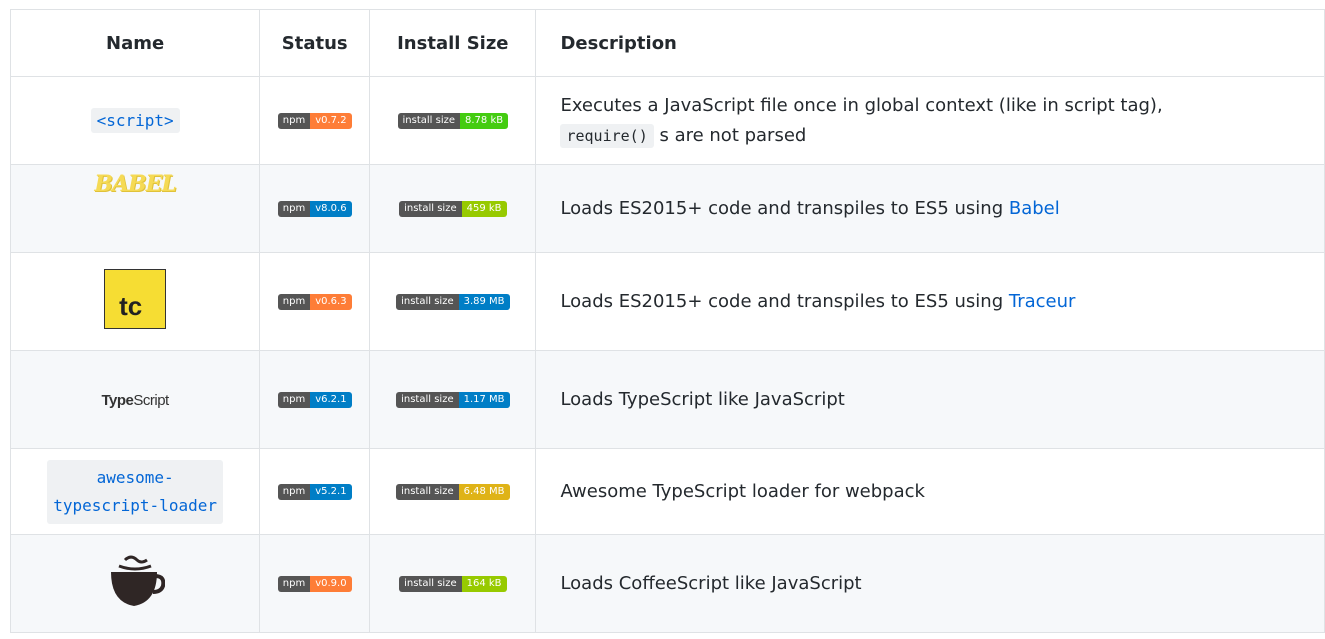  What do you see at coordinates (484, 209) in the screenshot?
I see `badge-value: 459 kB` at bounding box center [484, 209].